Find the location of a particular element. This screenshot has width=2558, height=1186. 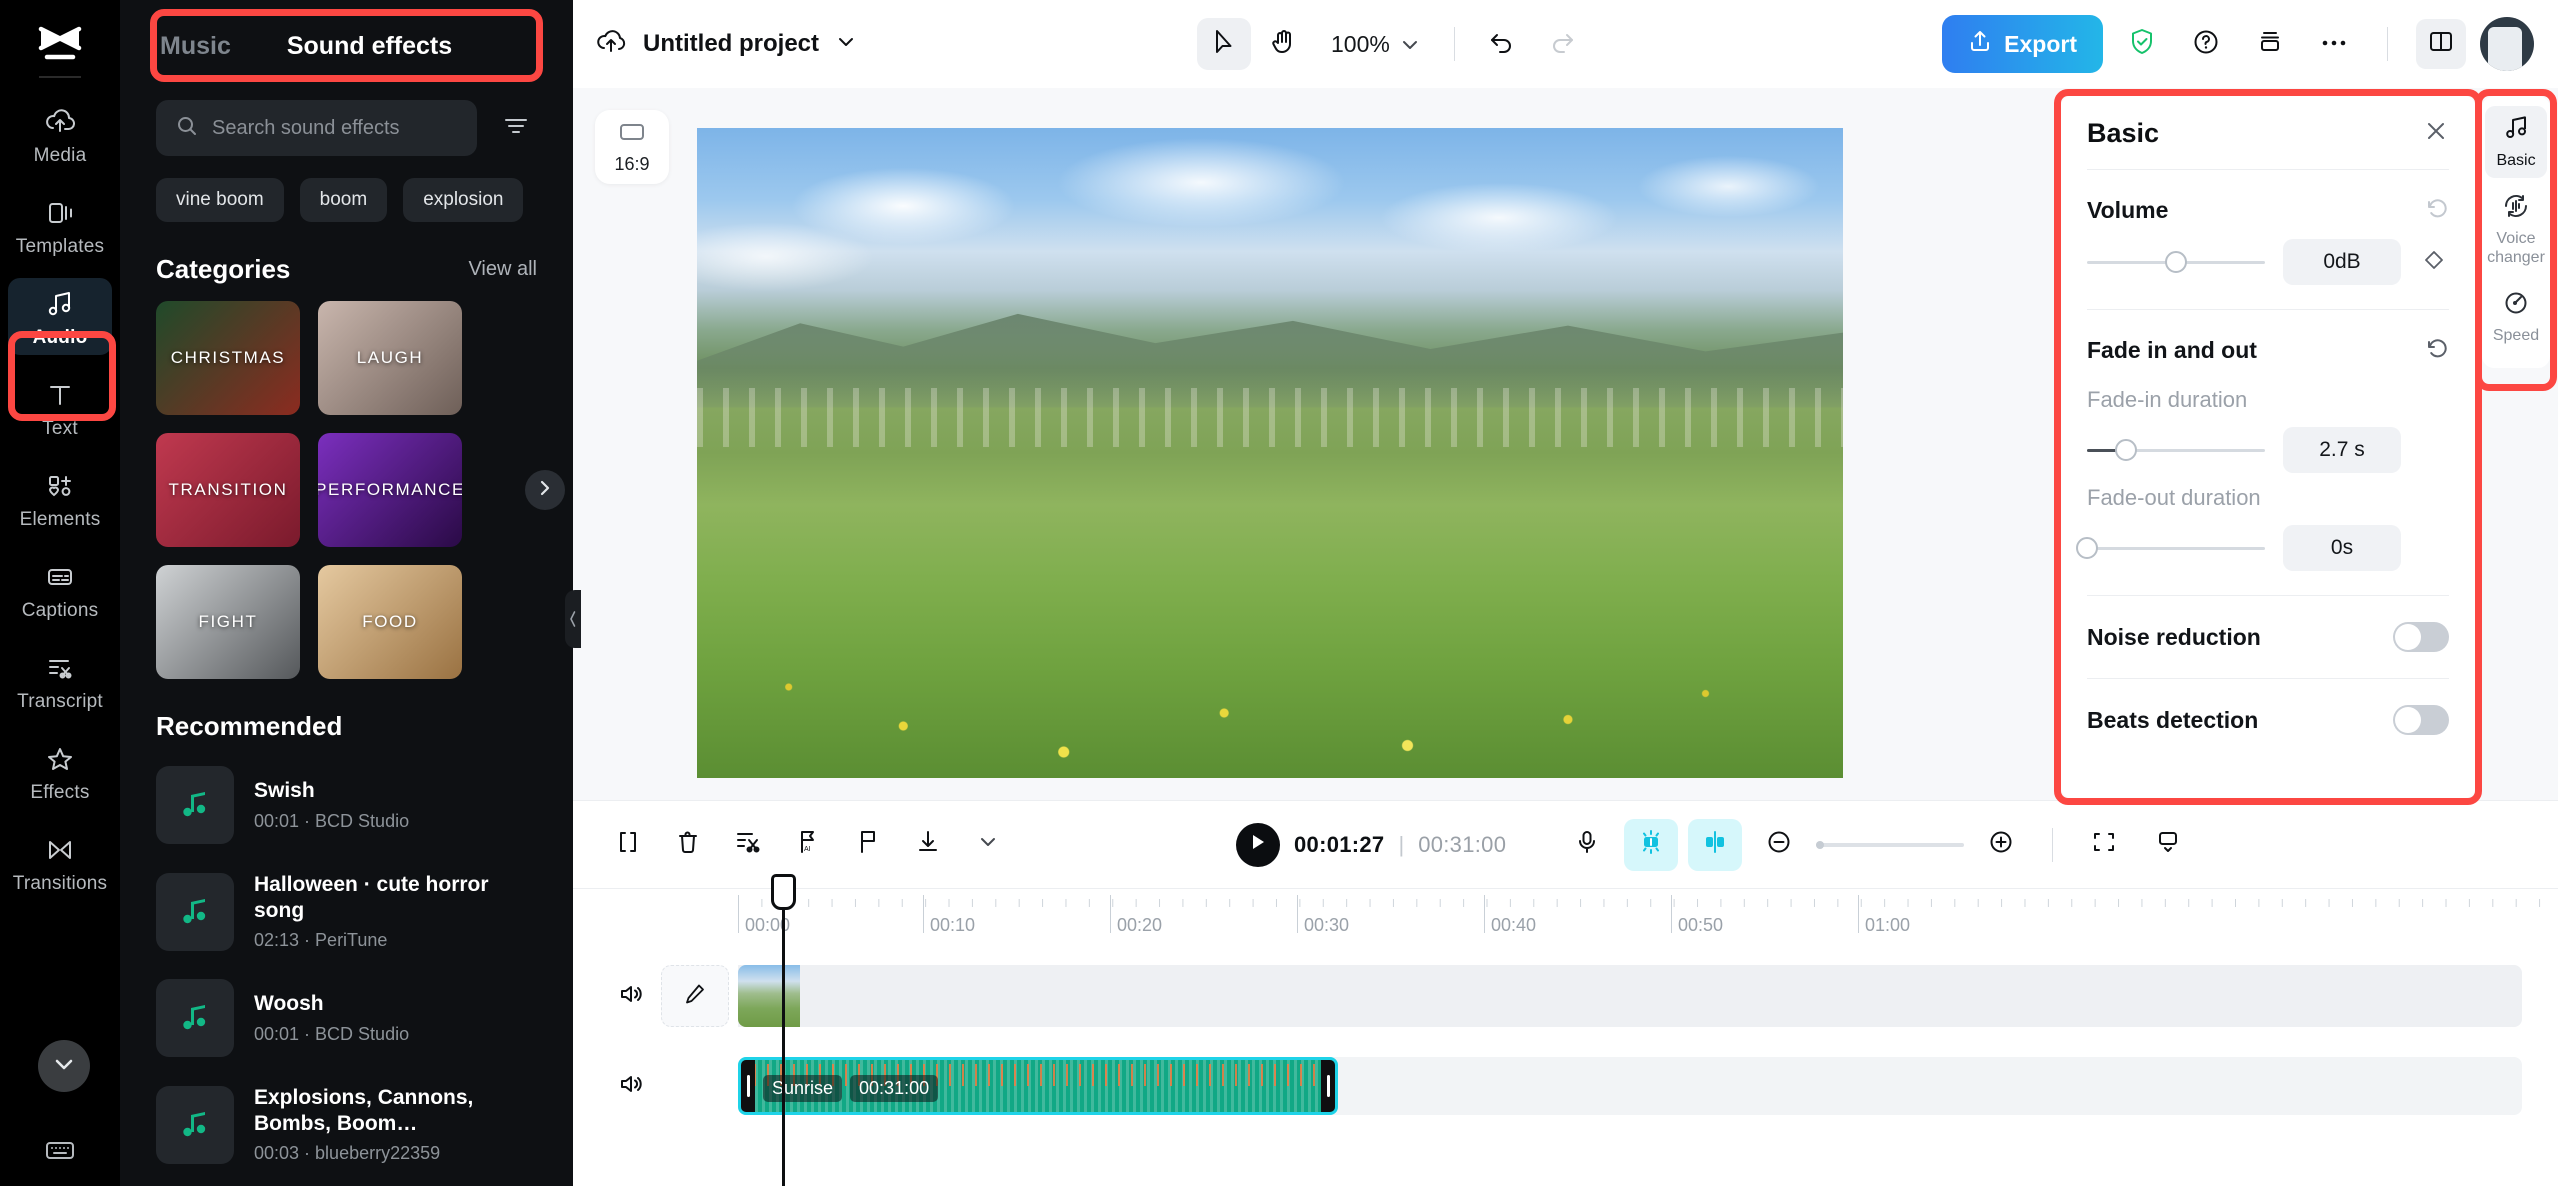

vrail-item-speed: Speed is located at coordinates (2516, 317).